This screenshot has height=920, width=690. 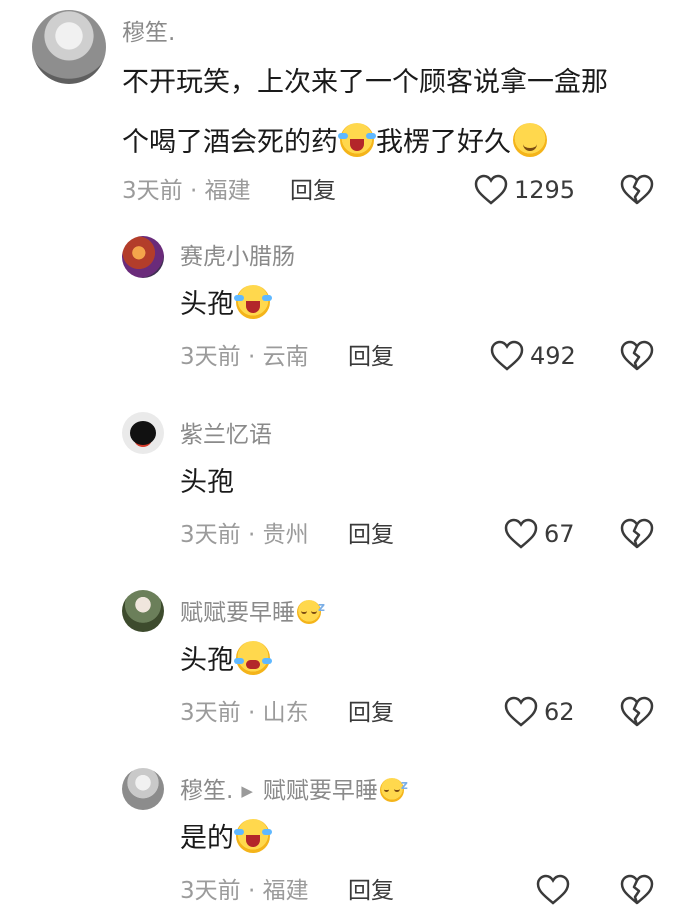 What do you see at coordinates (559, 534) in the screenshot?
I see `like-count: 67` at bounding box center [559, 534].